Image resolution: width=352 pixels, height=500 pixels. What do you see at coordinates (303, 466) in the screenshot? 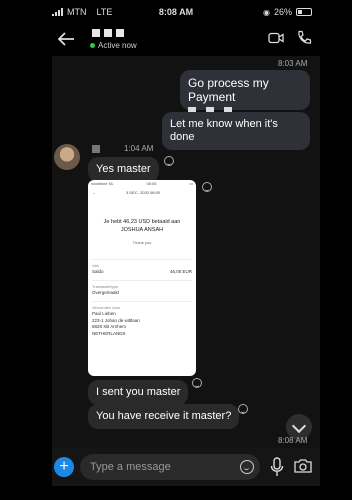
I see `camera-icon` at bounding box center [303, 466].